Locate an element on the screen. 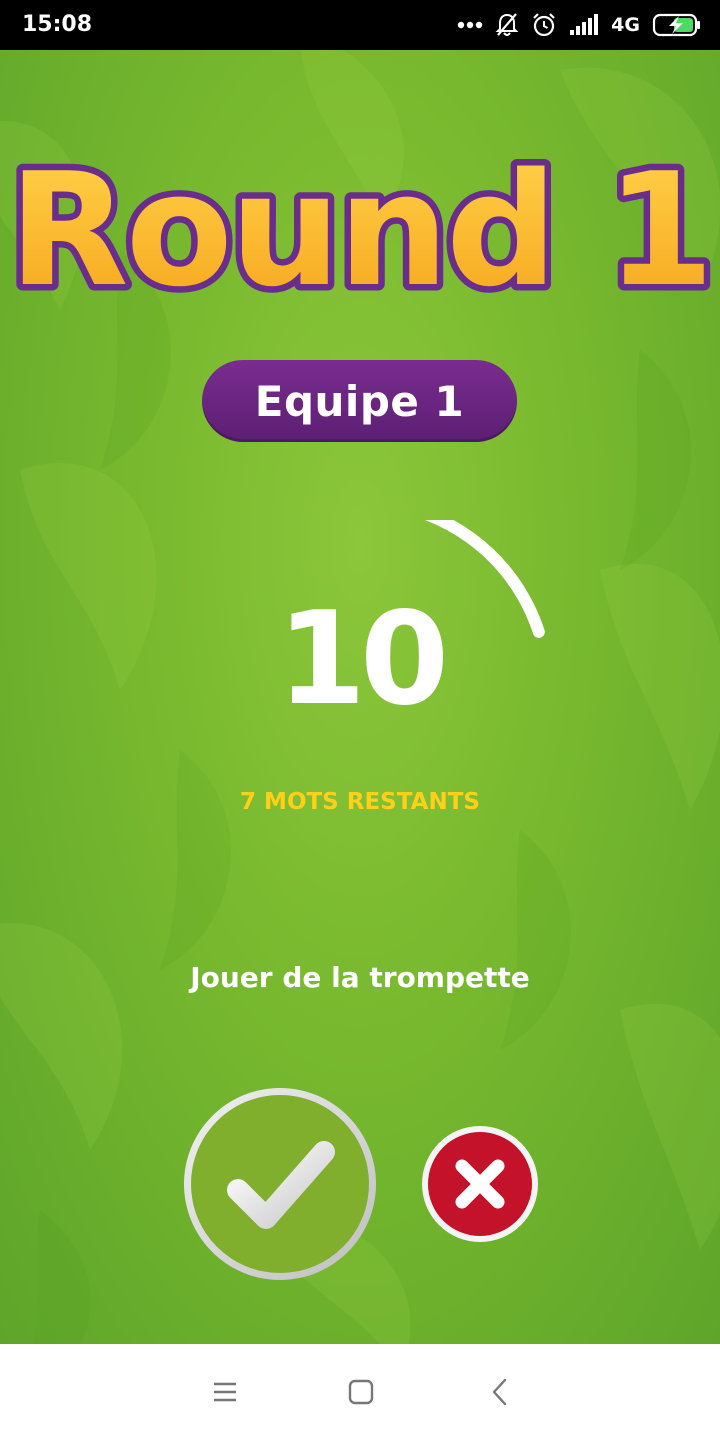  notifications-off-icon is located at coordinates (507, 24).